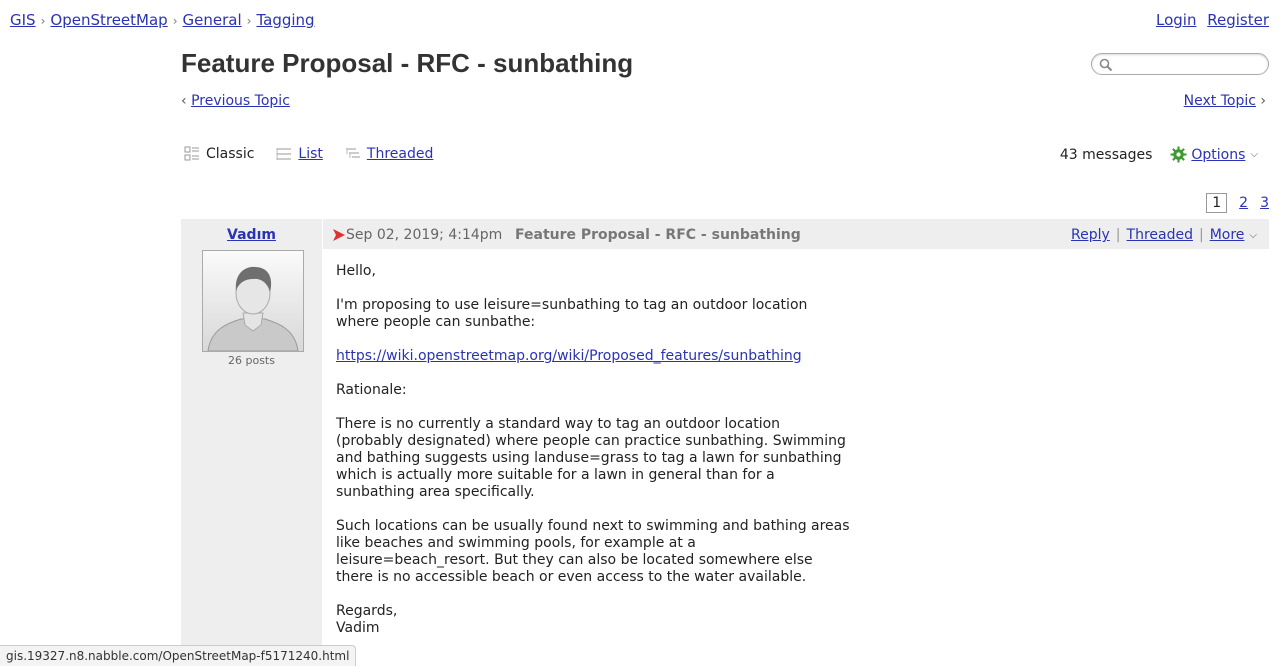  I want to click on arrow-flag-icon, so click(339, 235).